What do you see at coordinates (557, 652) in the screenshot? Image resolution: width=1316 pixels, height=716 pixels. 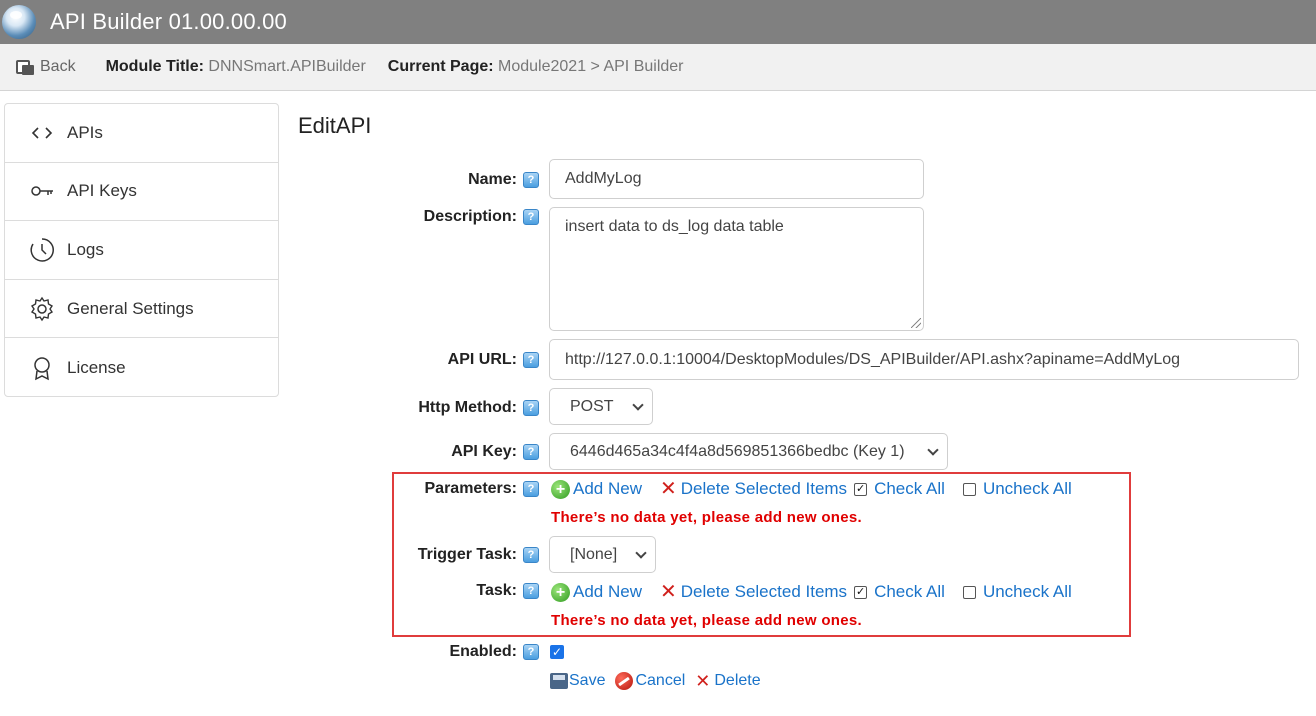 I see `enabled-checkbox: ✓` at bounding box center [557, 652].